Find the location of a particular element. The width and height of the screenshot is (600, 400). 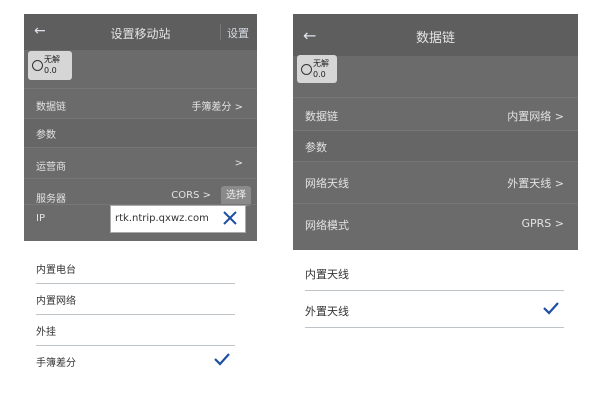

ip-input: rtk.ntrip.qxwz.com is located at coordinates (178, 219).